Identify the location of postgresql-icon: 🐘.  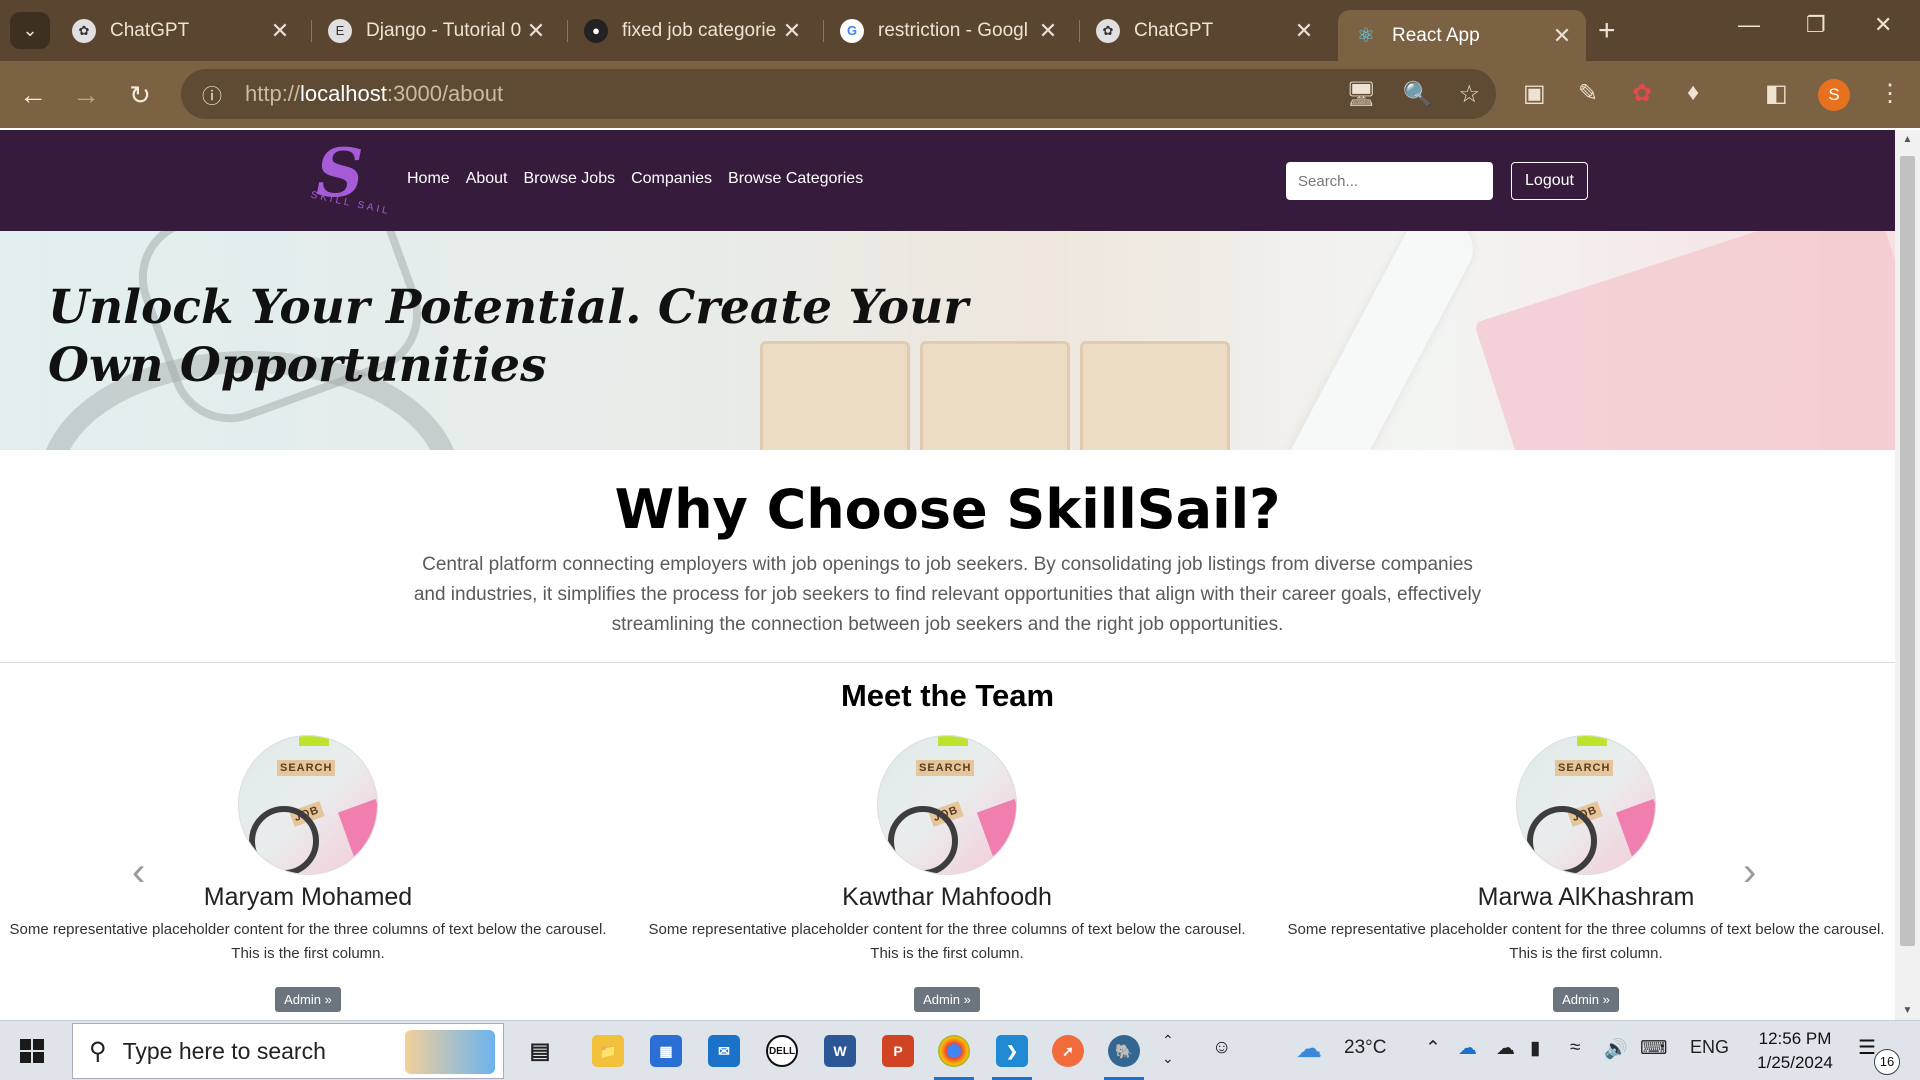
(1124, 1051).